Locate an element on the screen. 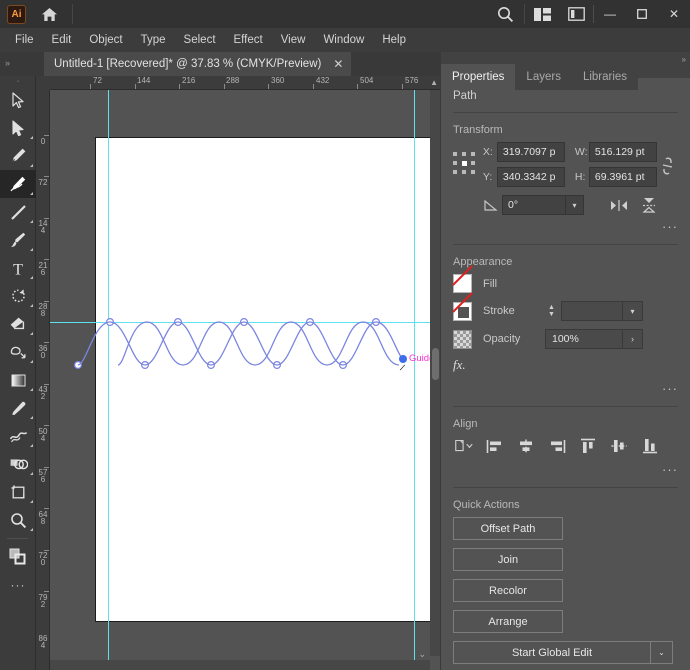 The image size is (690, 670). stroke-weight-dropdown-icon: ▾ is located at coordinates (633, 311).